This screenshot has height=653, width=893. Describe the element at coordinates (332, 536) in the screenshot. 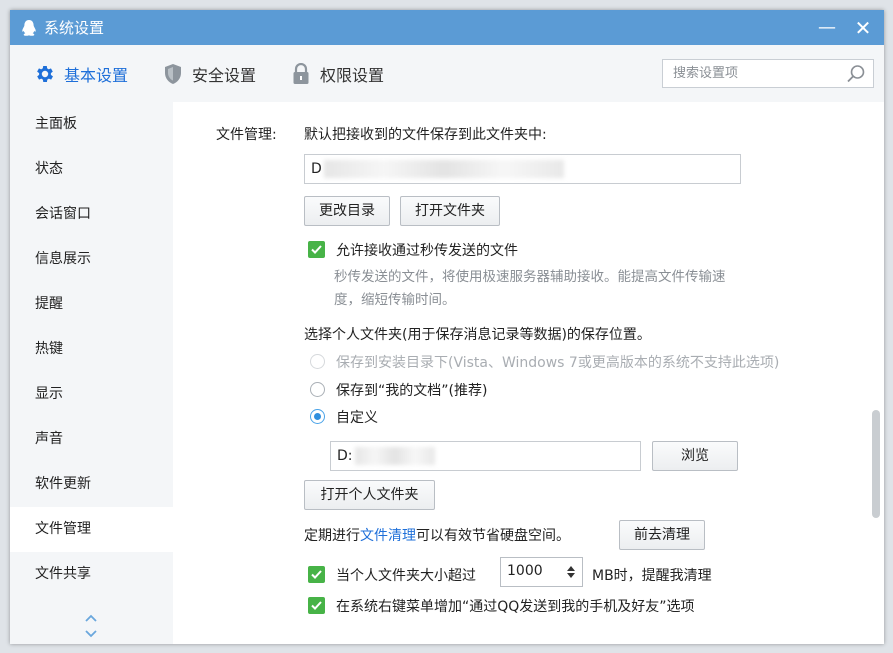

I see `cleanup-hint-pre: 定期进行` at that location.